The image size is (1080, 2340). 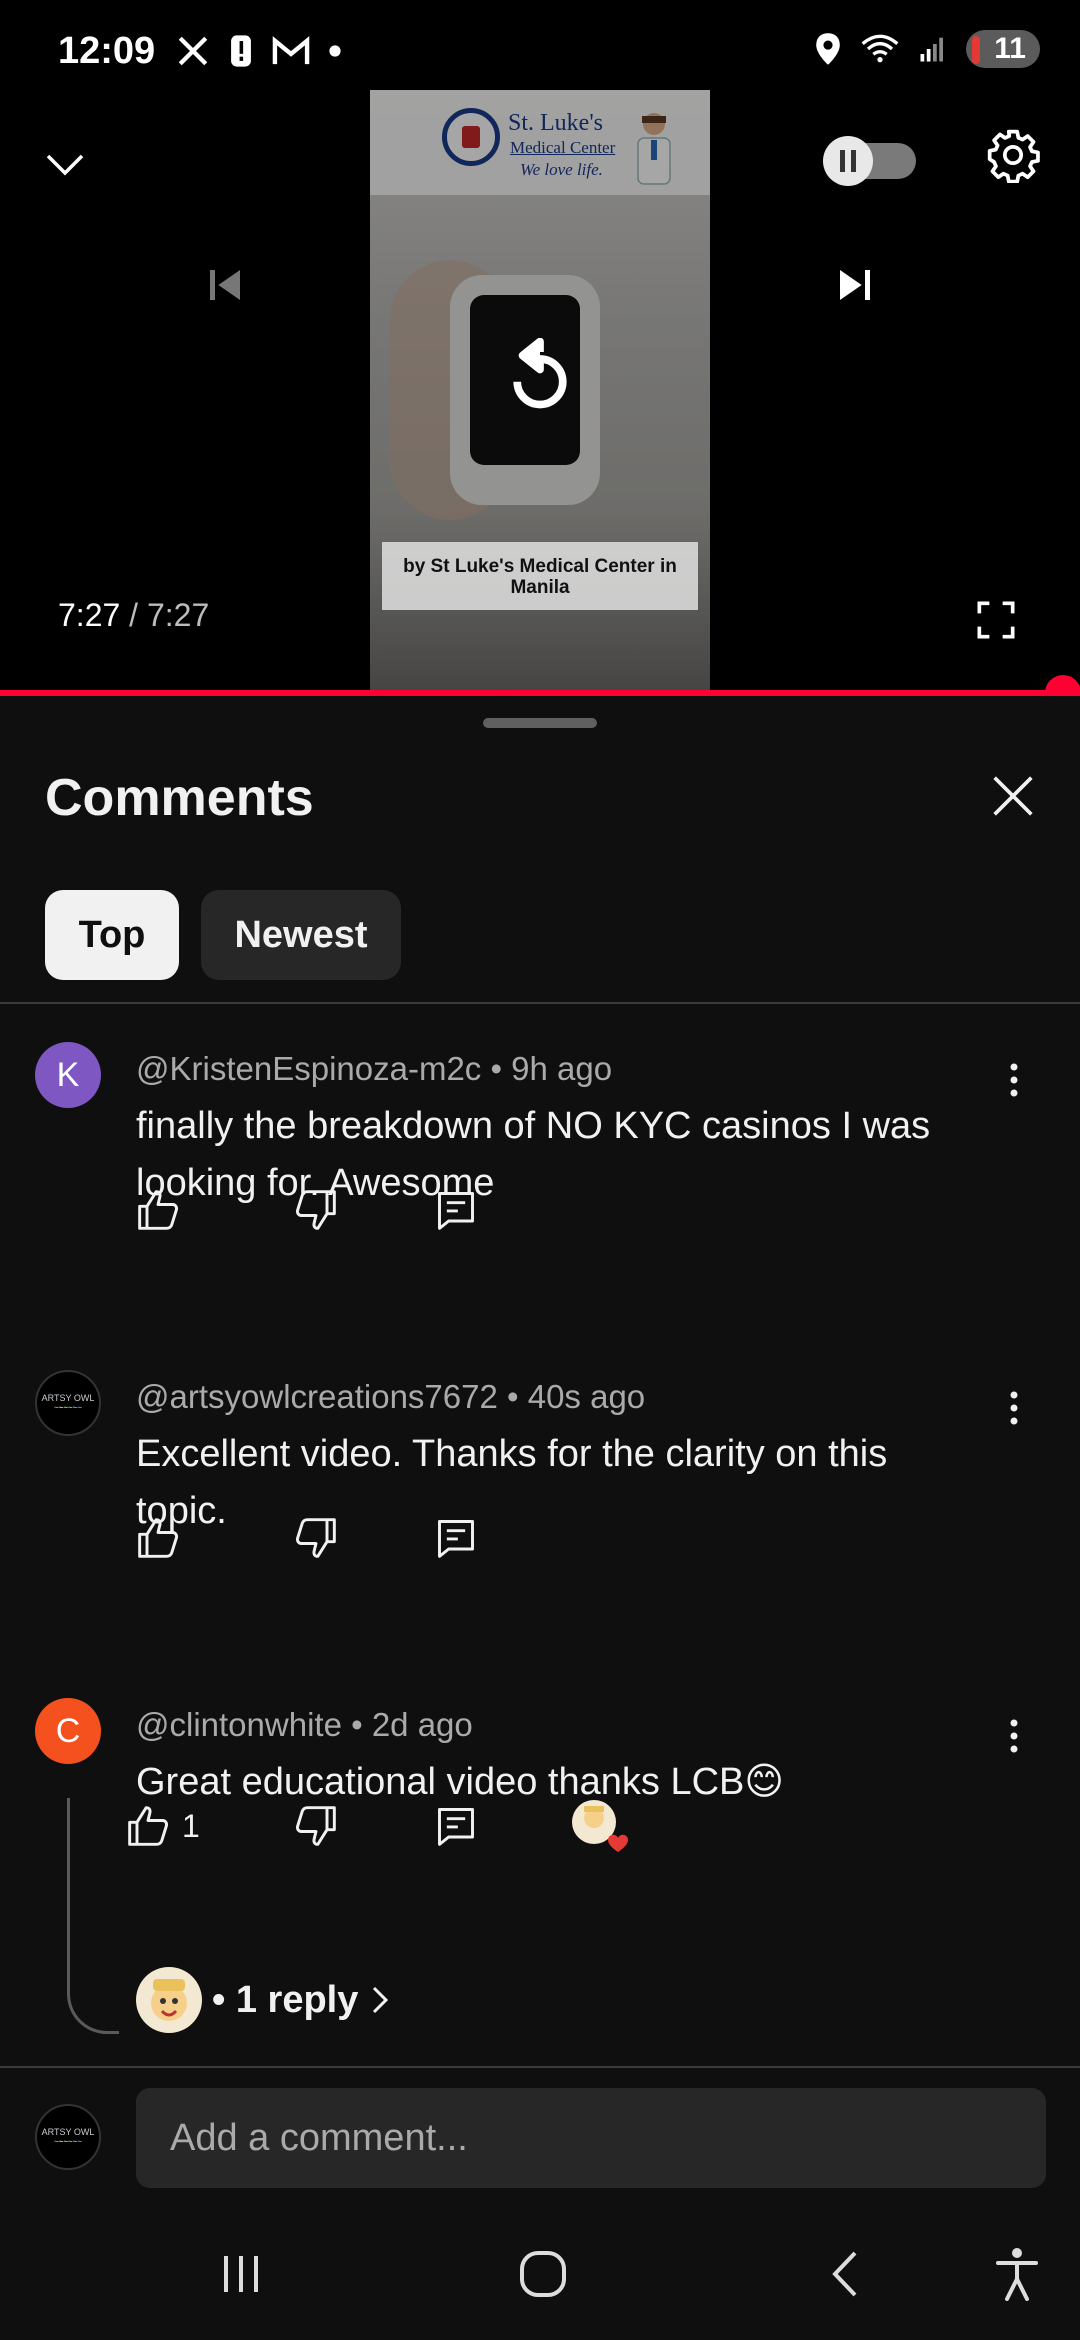 What do you see at coordinates (68, 1731) in the screenshot?
I see `avatar: C` at bounding box center [68, 1731].